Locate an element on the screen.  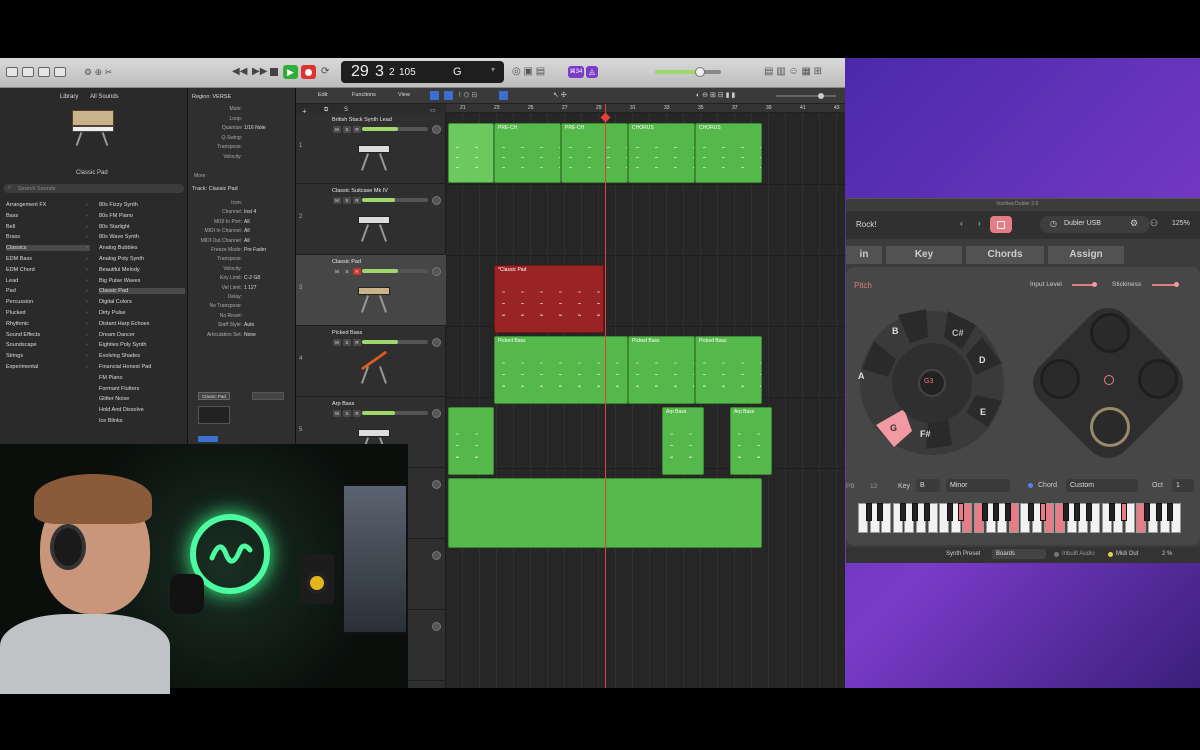
track-name: Classic Suitcase Mk IV is located at coordinates (360, 191).